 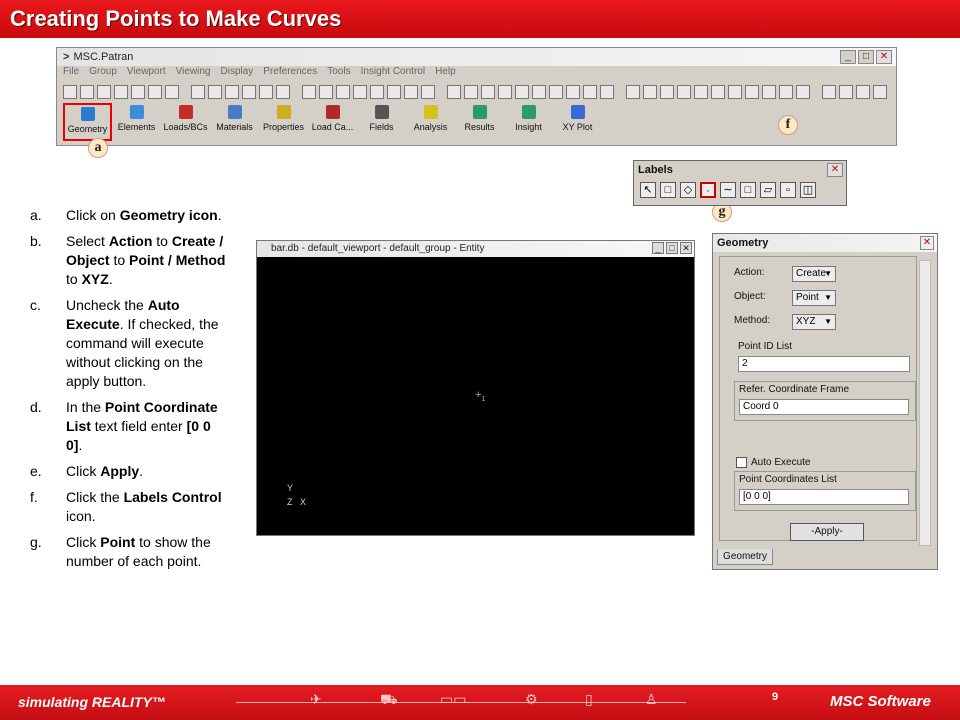 I want to click on point-id-field: 2, so click(x=824, y=364).